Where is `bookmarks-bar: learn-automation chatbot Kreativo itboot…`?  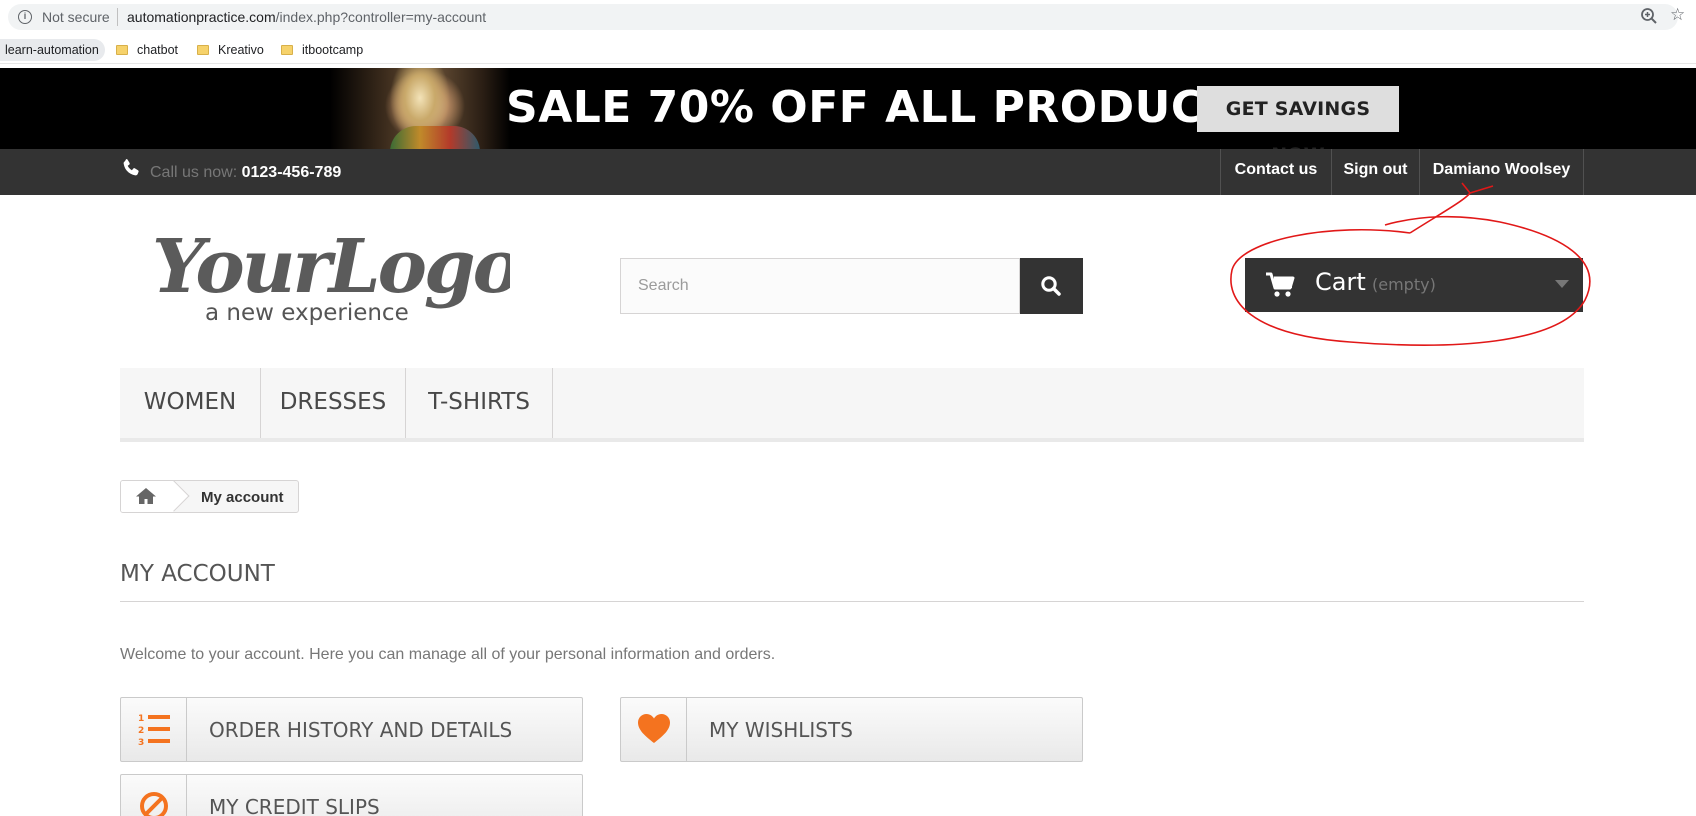 bookmarks-bar: learn-automation chatbot Kreativo itboot… is located at coordinates (848, 49).